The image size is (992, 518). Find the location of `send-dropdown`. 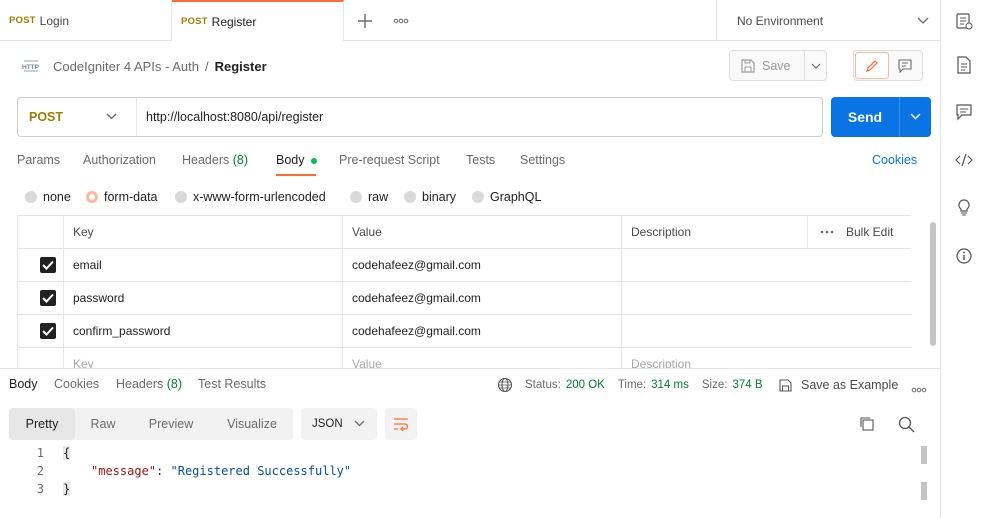

send-dropdown is located at coordinates (915, 117).